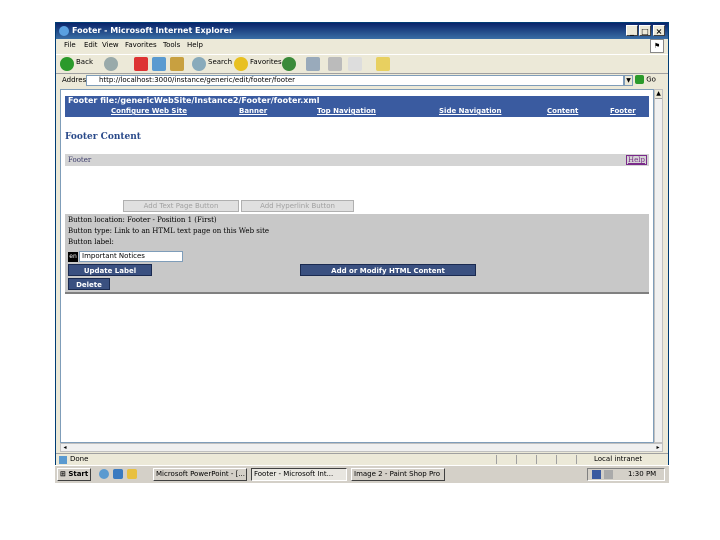 The height and width of the screenshot is (540, 720). What do you see at coordinates (362, 459) in the screenshot?
I see `status-bar: Done Local intranet` at bounding box center [362, 459].